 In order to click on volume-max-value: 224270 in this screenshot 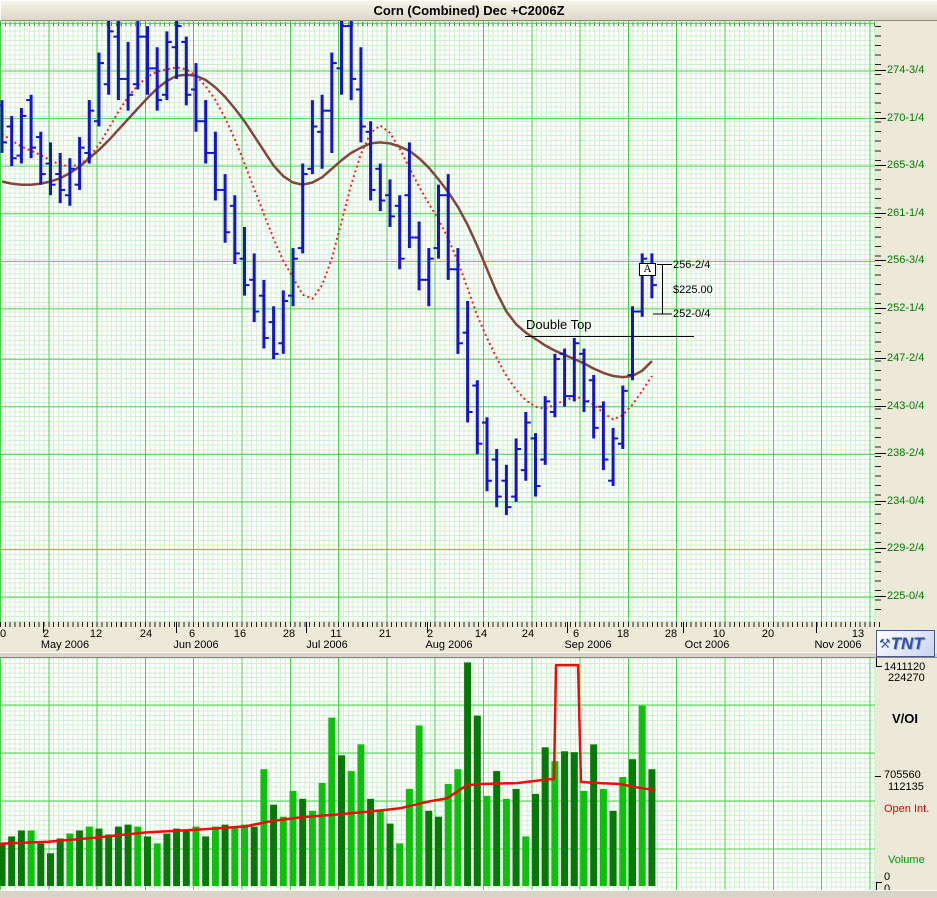, I will do `click(906, 678)`.